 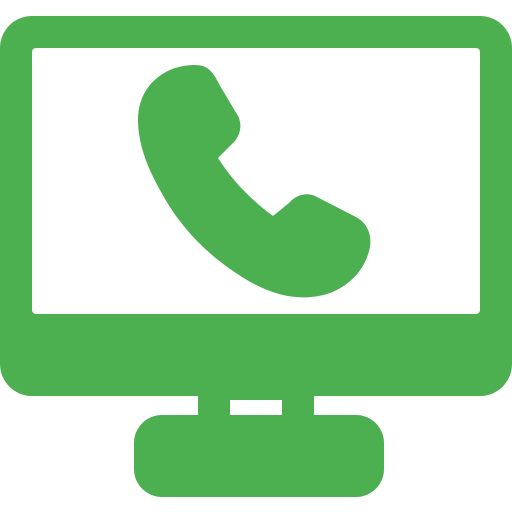 I want to click on monitor-stand-icon, so click(x=259, y=444).